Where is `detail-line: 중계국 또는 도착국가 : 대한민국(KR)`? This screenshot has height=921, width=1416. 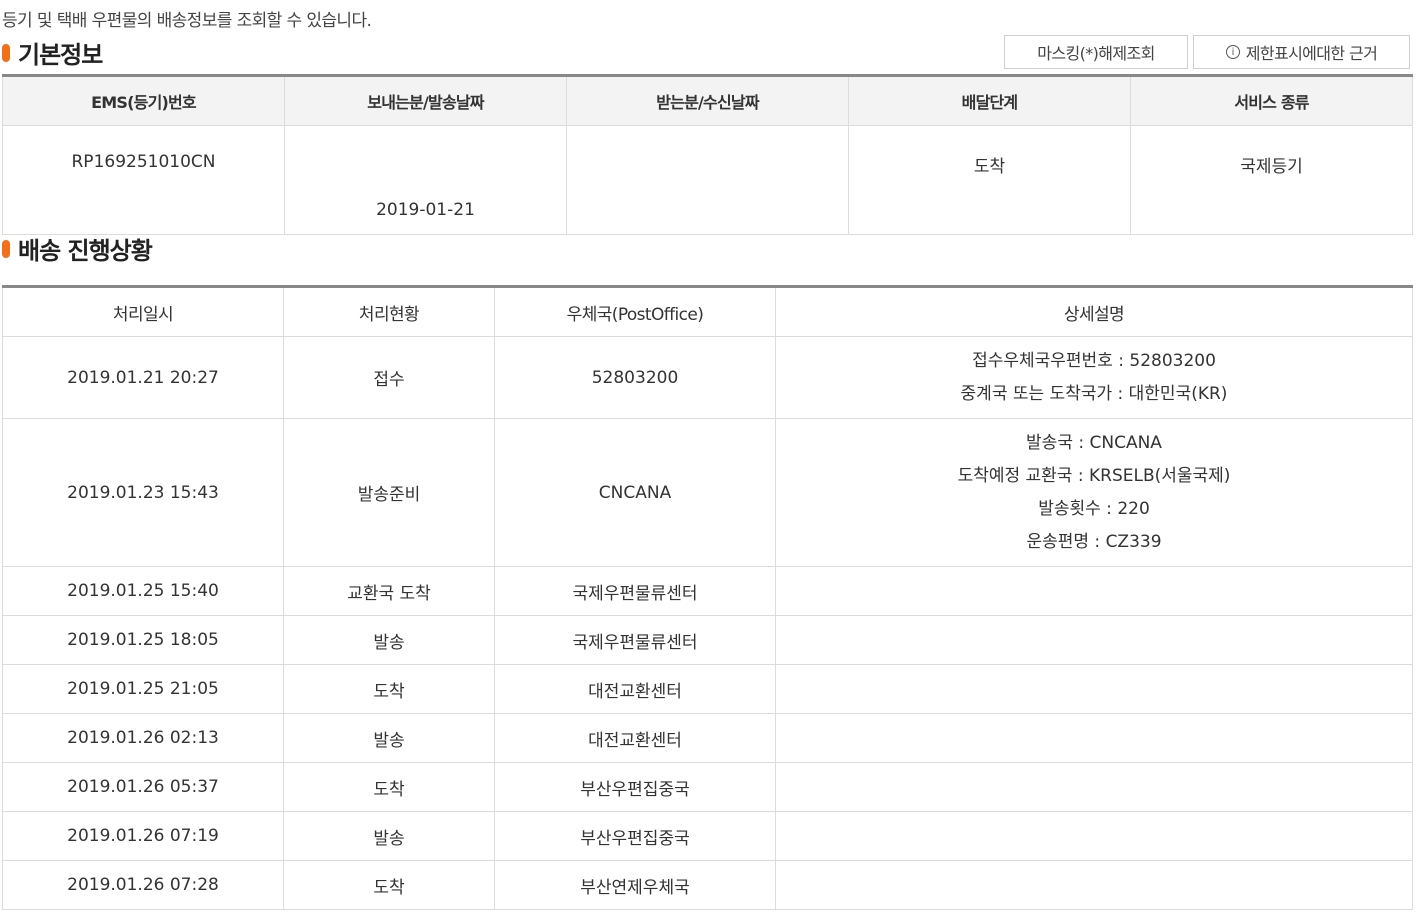
detail-line: 중계국 또는 도착국가 : 대한민국(KR) is located at coordinates (1094, 393).